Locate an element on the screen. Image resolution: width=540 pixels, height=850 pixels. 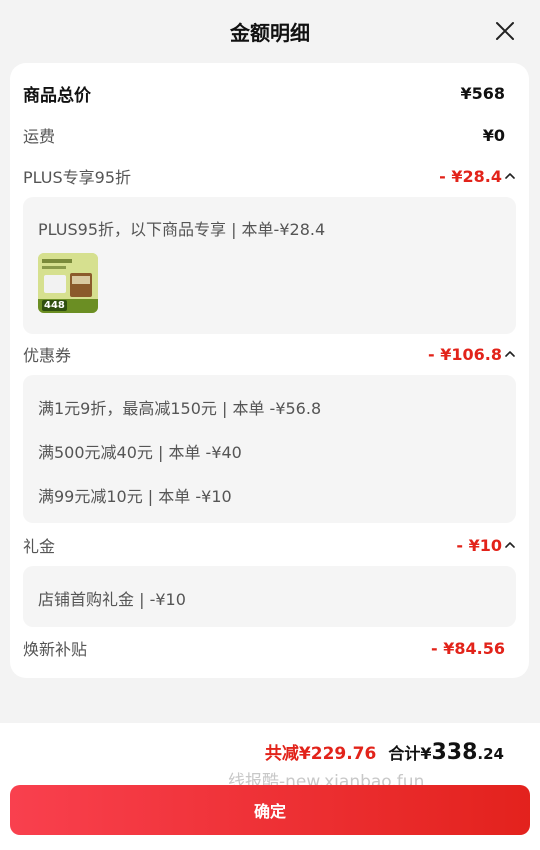
plus-detail-box: PLUS95折，以下商品专享 | 本单-¥28.4 448 is located at coordinates (269, 265).